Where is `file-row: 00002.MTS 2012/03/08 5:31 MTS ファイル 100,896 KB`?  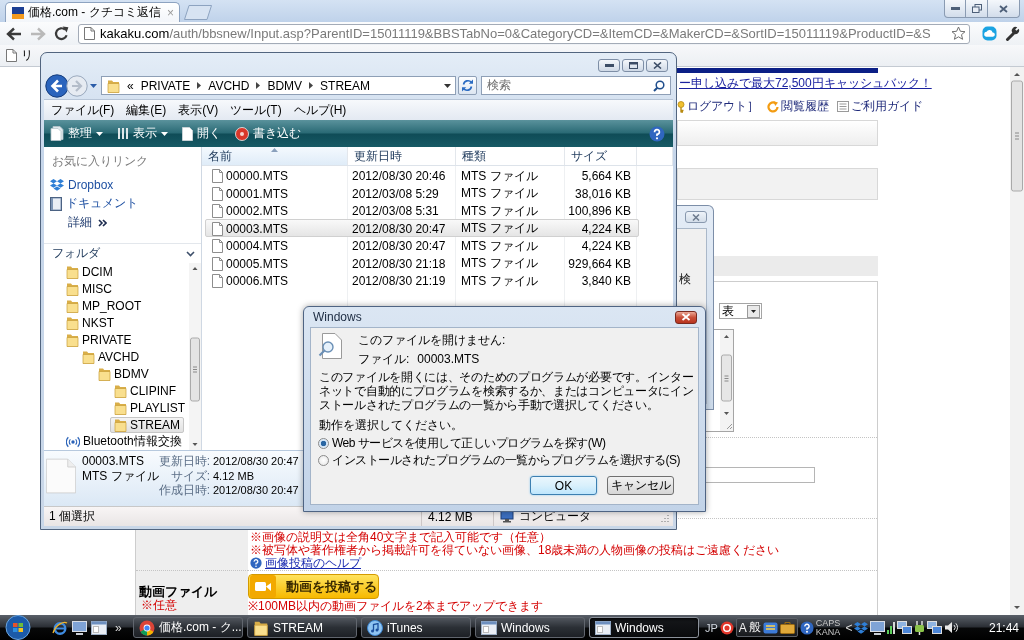 file-row: 00002.MTS 2012/03/08 5:31 MTS ファイル 100,896 KB is located at coordinates (422, 210).